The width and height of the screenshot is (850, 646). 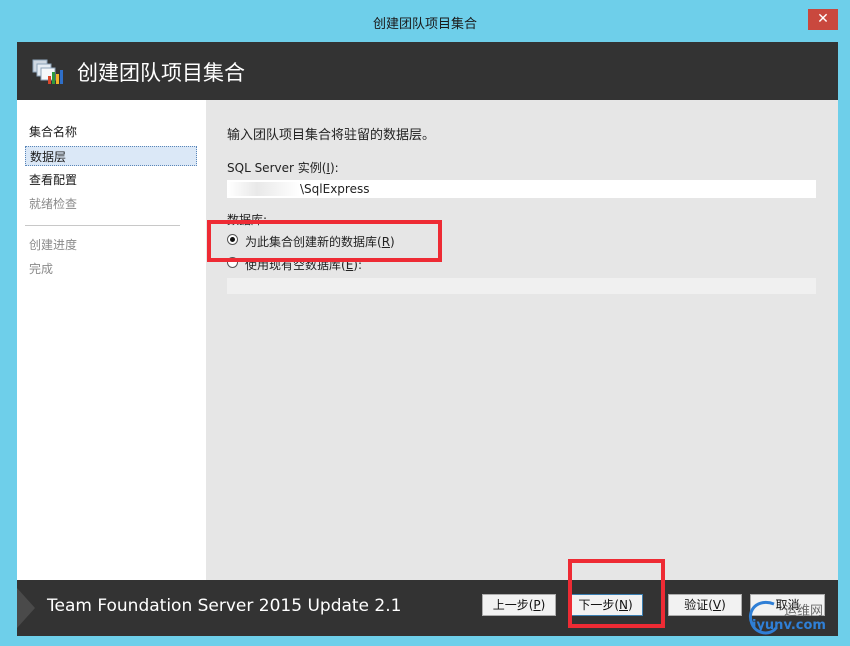 I want to click on nav-step-review: 查看配置, so click(x=111, y=180).